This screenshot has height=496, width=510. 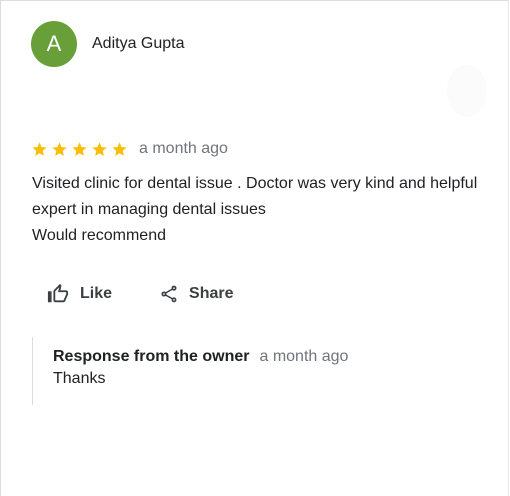 I want to click on share-label: Share, so click(x=211, y=293).